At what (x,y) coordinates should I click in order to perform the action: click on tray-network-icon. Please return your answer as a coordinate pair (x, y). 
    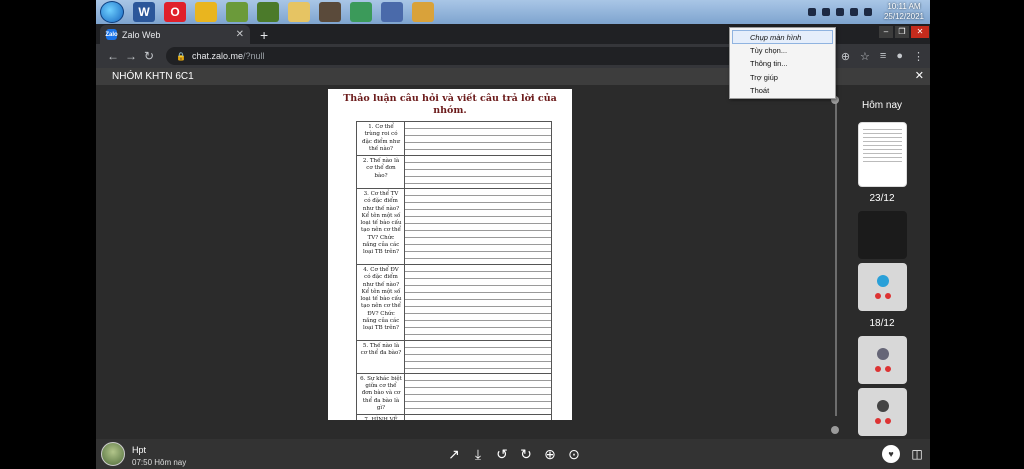
    Looking at the image, I should click on (839, 12).